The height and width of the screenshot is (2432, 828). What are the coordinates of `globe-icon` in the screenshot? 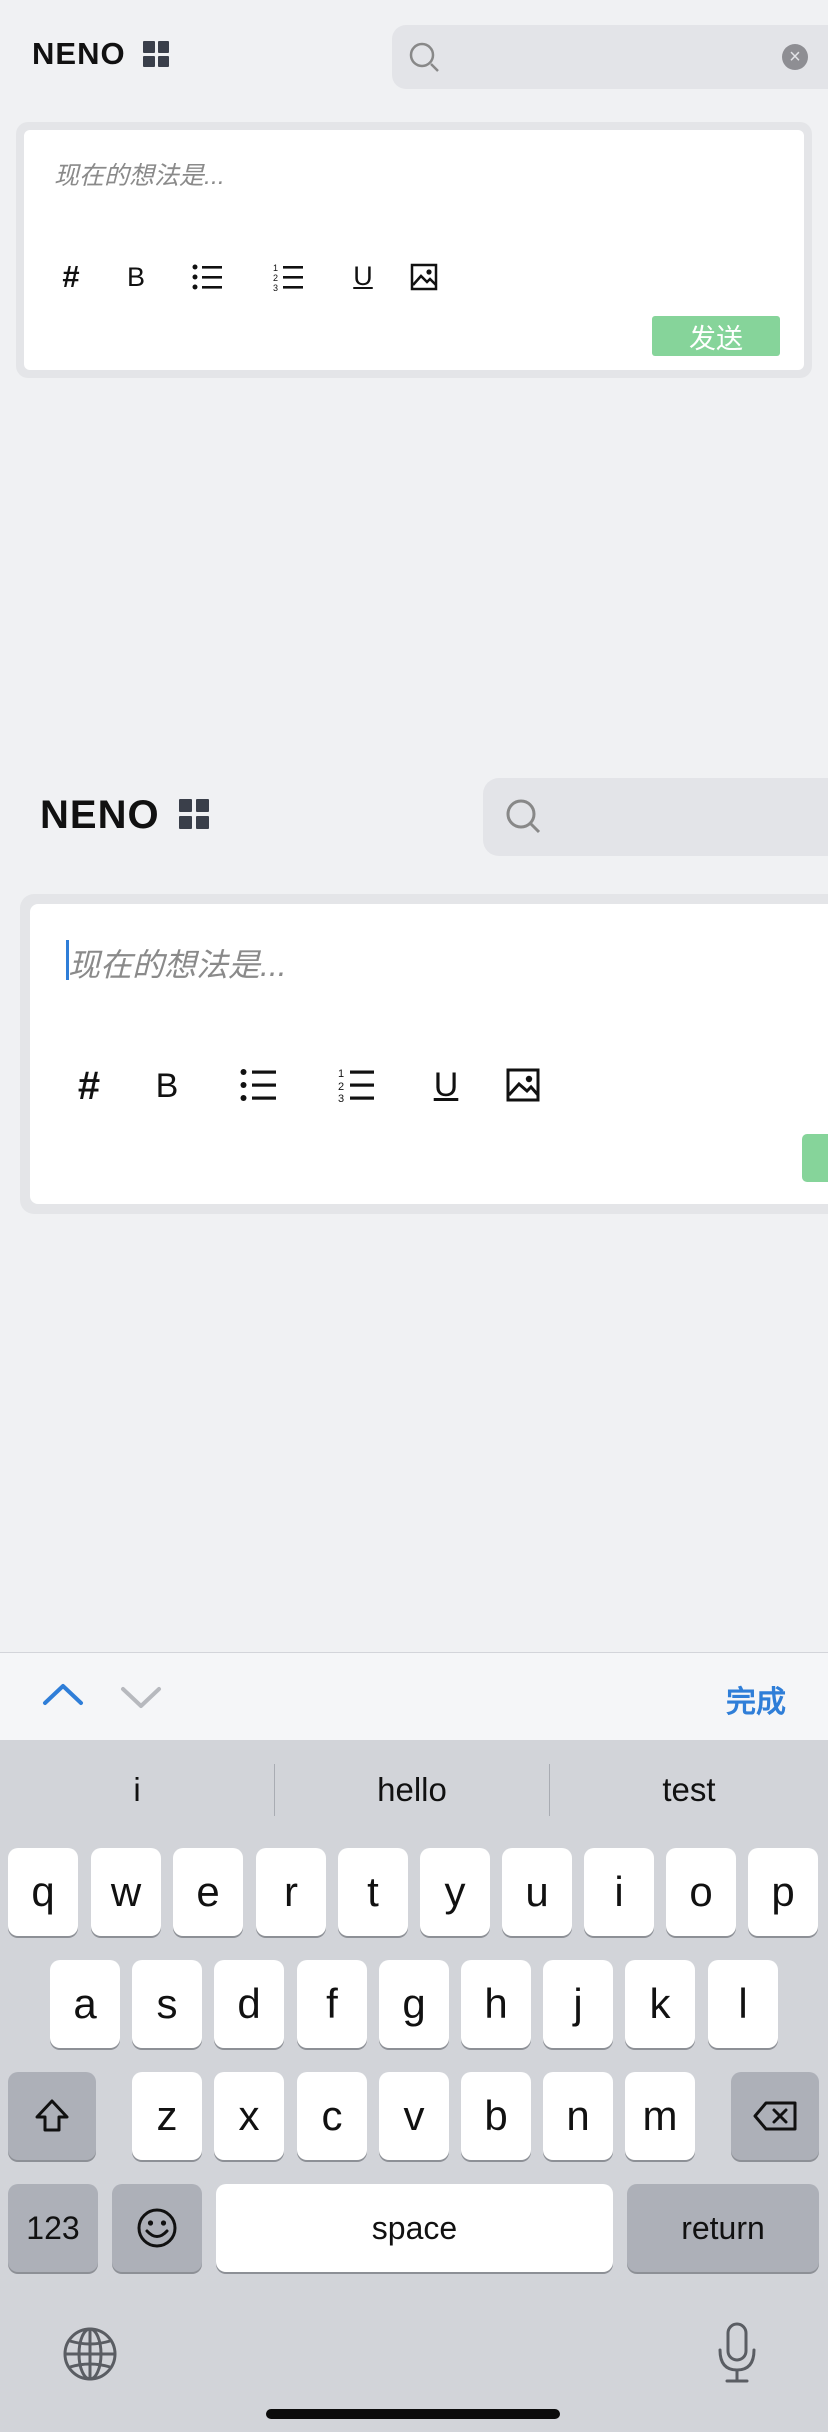 It's located at (90, 2354).